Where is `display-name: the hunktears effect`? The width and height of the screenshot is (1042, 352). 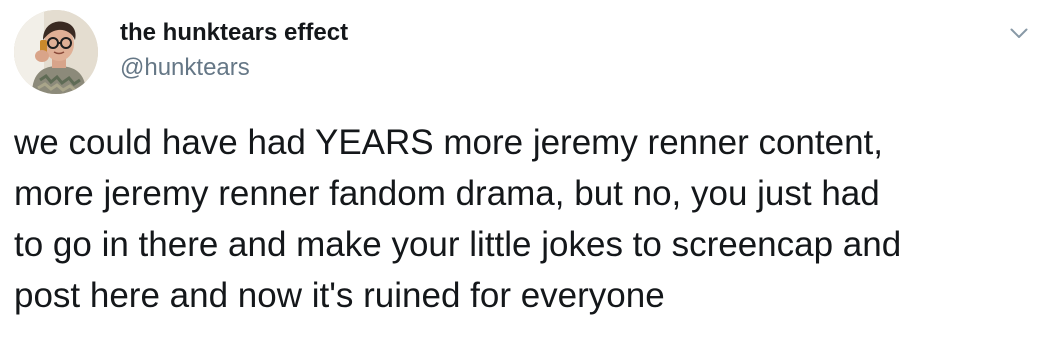 display-name: the hunktears effect is located at coordinates (234, 33).